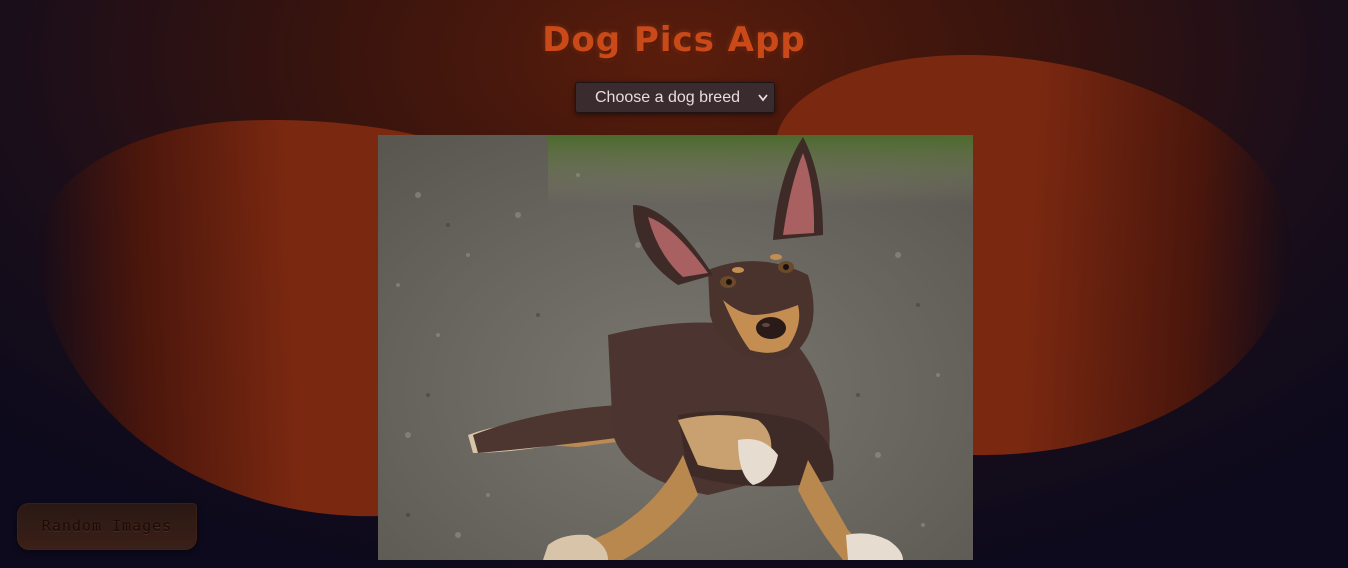  What do you see at coordinates (674, 40) in the screenshot?
I see `page-title: Dog Pics App` at bounding box center [674, 40].